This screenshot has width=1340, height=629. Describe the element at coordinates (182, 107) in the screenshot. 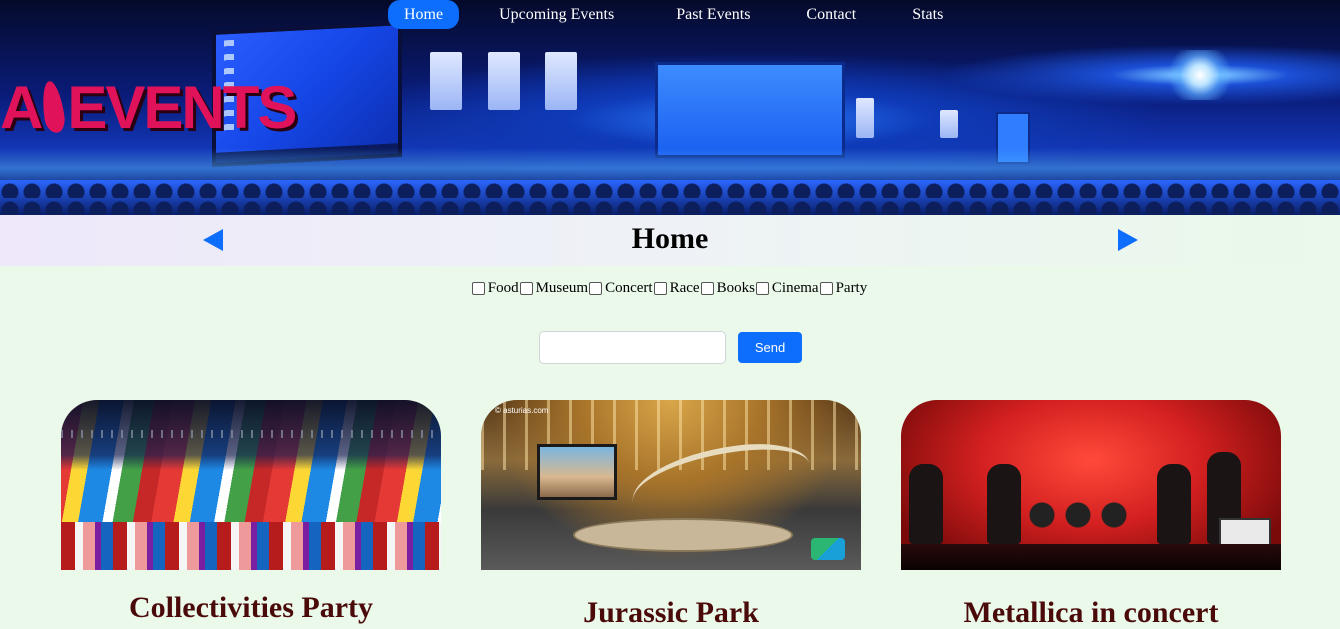

I see `logo-text: EVENTS` at that location.